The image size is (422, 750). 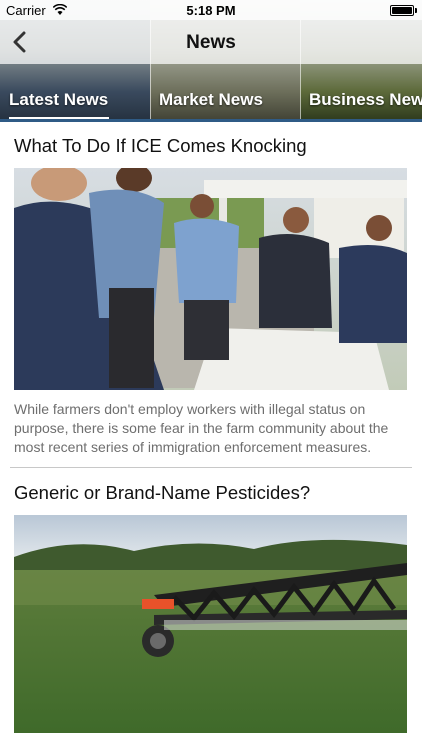 What do you see at coordinates (365, 99) in the screenshot?
I see `tab-label: Business News` at bounding box center [365, 99].